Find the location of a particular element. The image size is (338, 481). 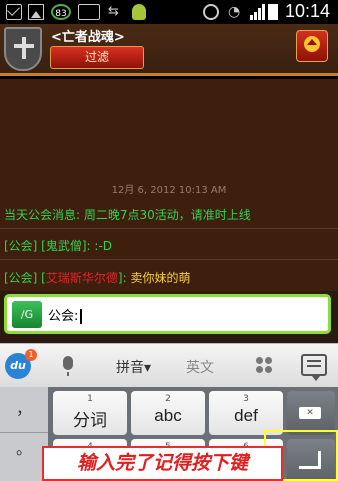

period-key: 。 is located at coordinates (24, 457).